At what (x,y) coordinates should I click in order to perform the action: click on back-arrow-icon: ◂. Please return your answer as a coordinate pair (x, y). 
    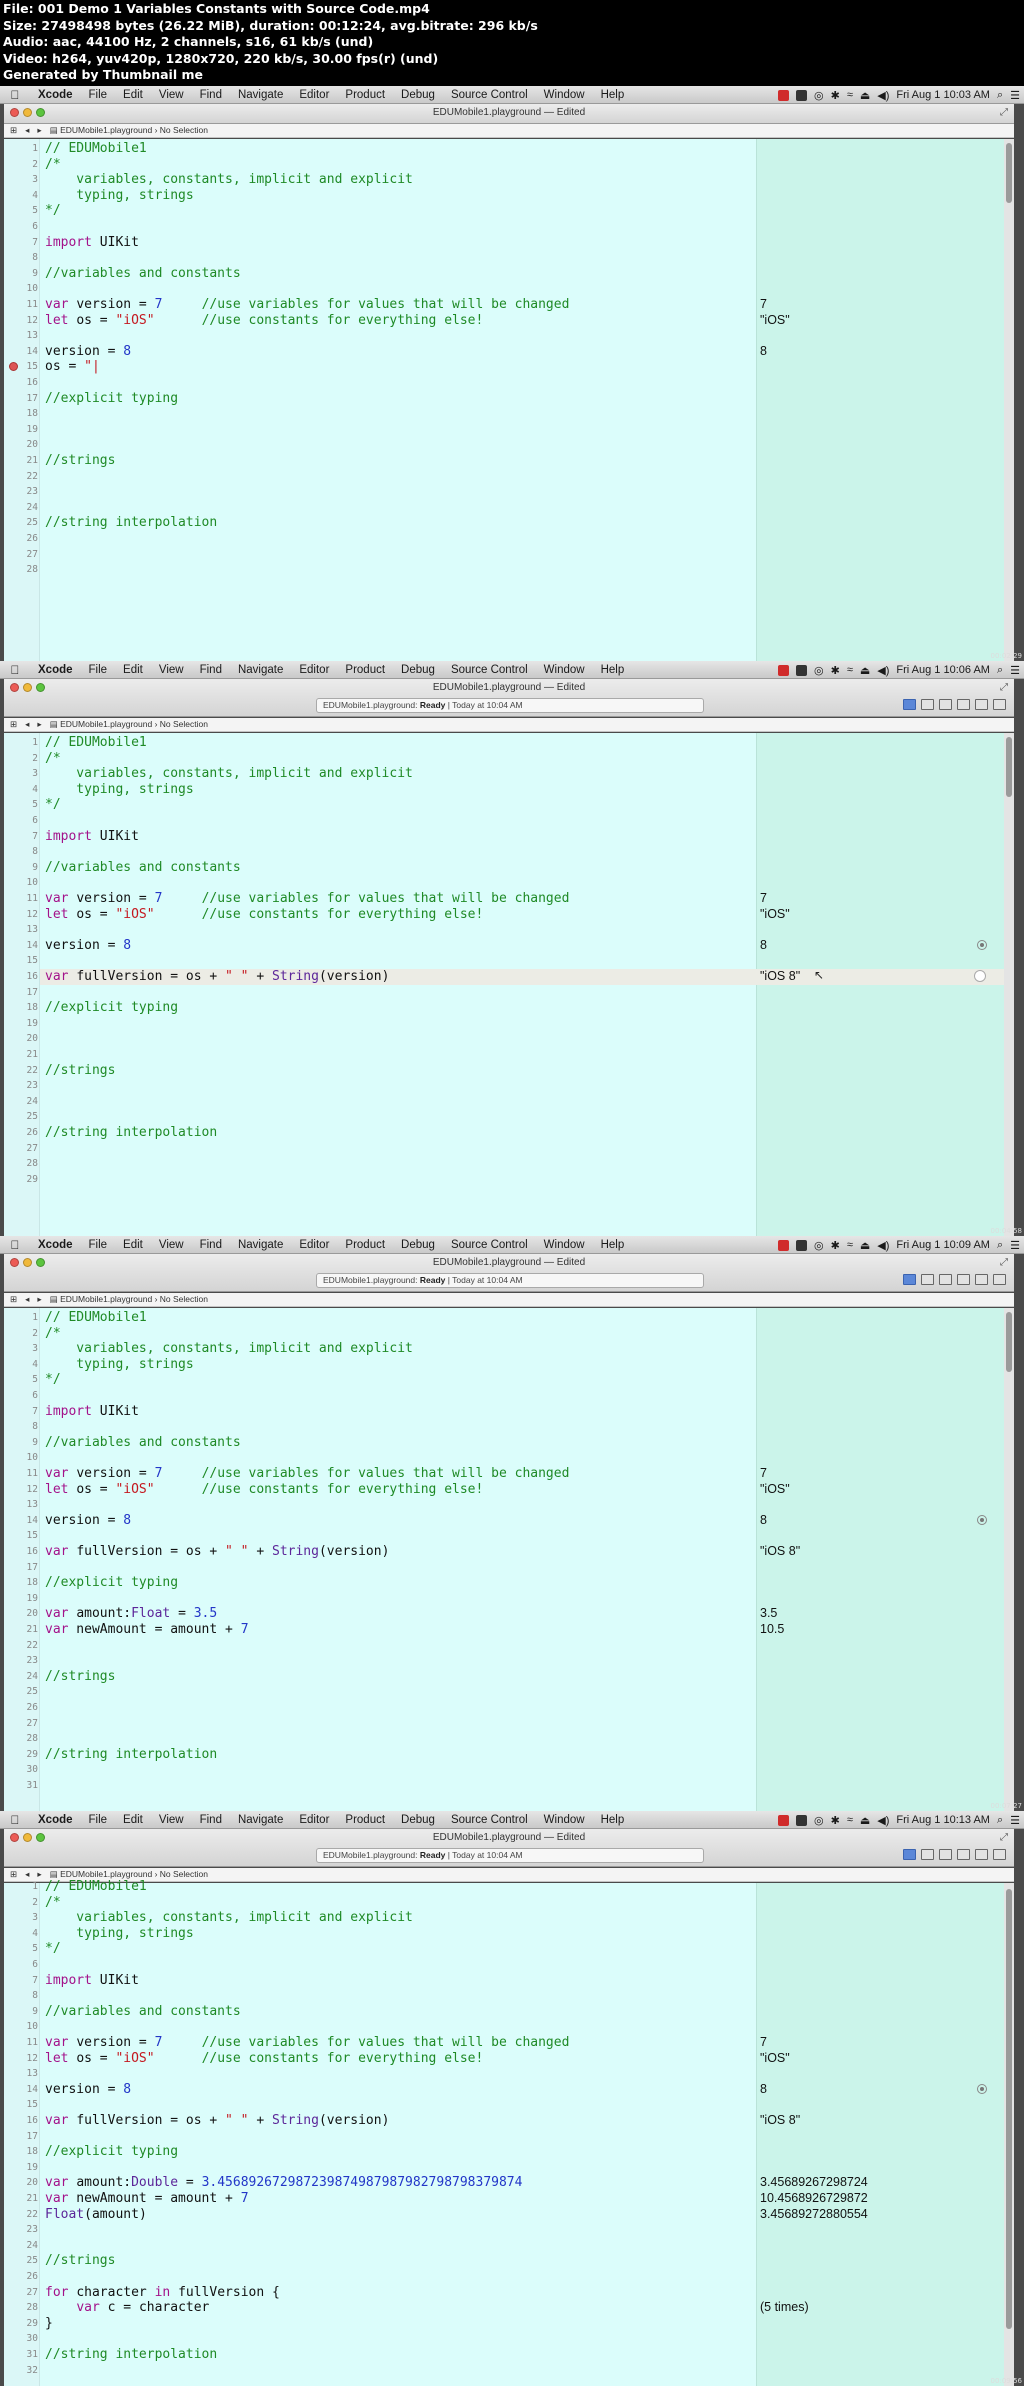
    Looking at the image, I should click on (27, 724).